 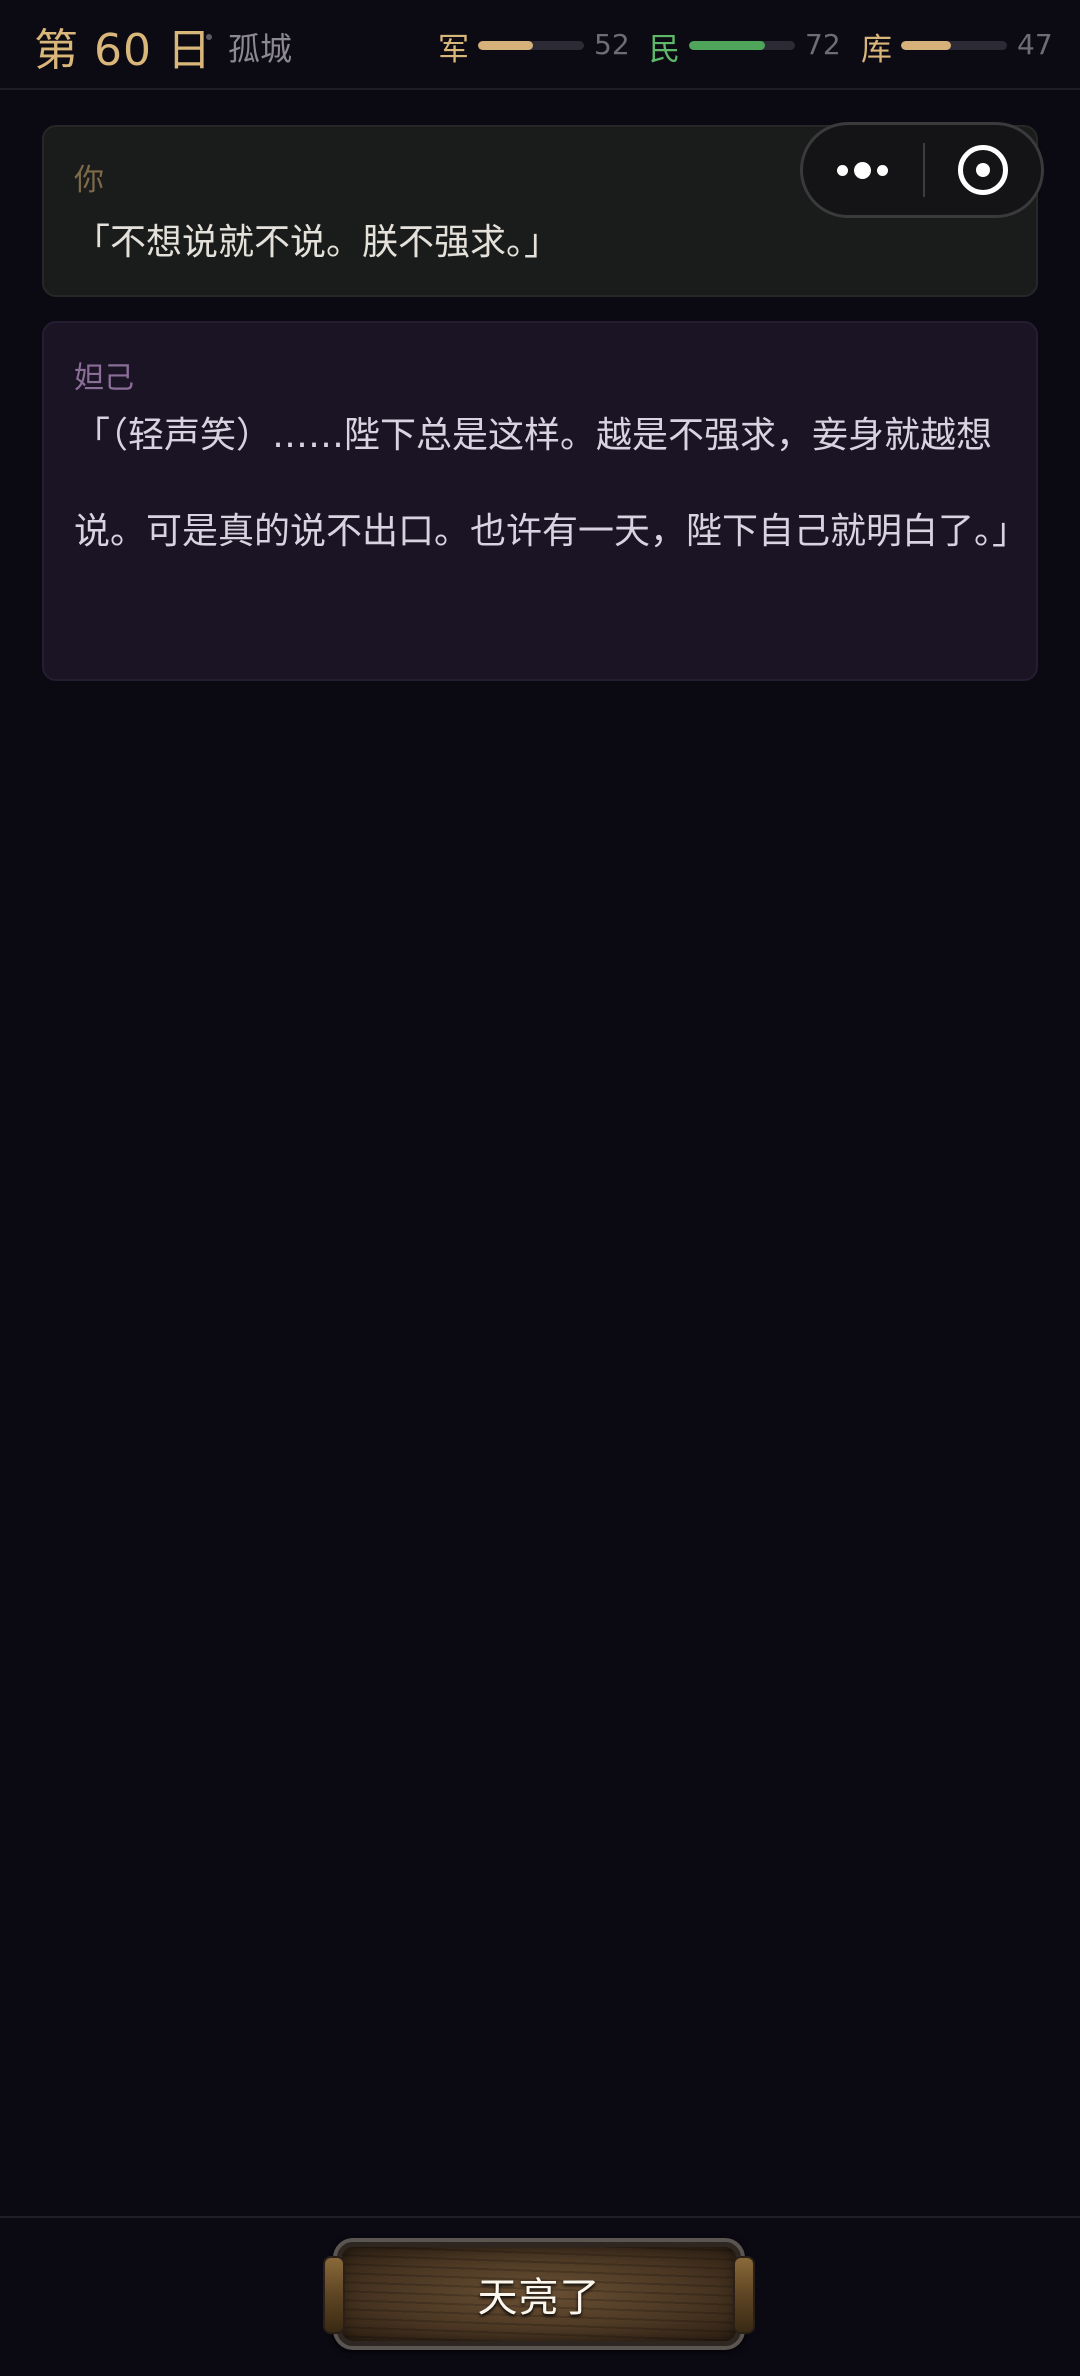 What do you see at coordinates (317, 242) in the screenshot?
I see `dialogue-text: 「不想说就不说。朕不强求。」` at bounding box center [317, 242].